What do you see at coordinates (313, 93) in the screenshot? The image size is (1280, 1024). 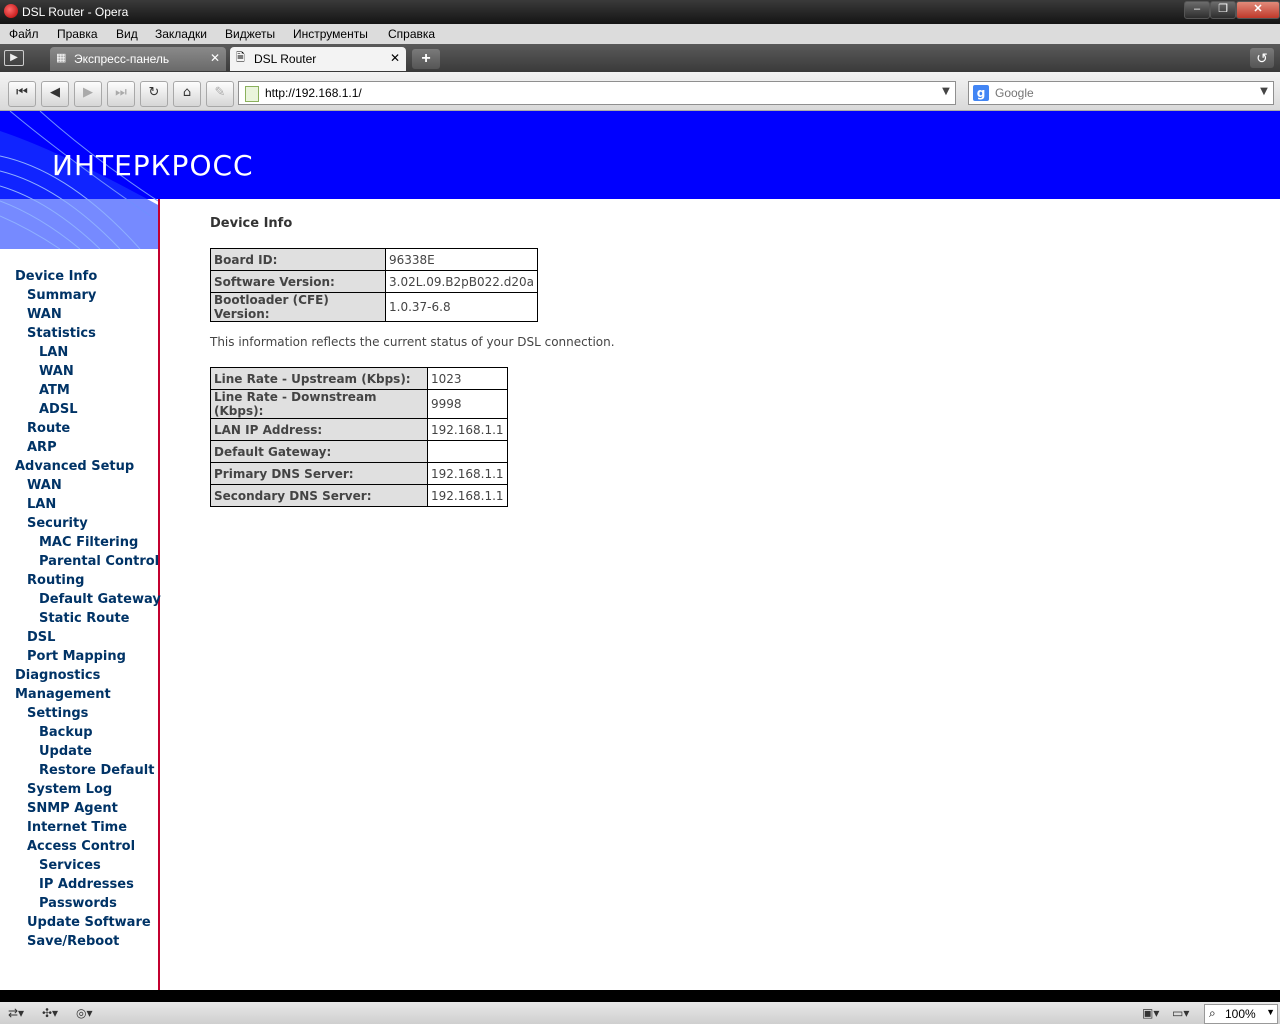 I see `address-value: http://192.168.1.1/` at bounding box center [313, 93].